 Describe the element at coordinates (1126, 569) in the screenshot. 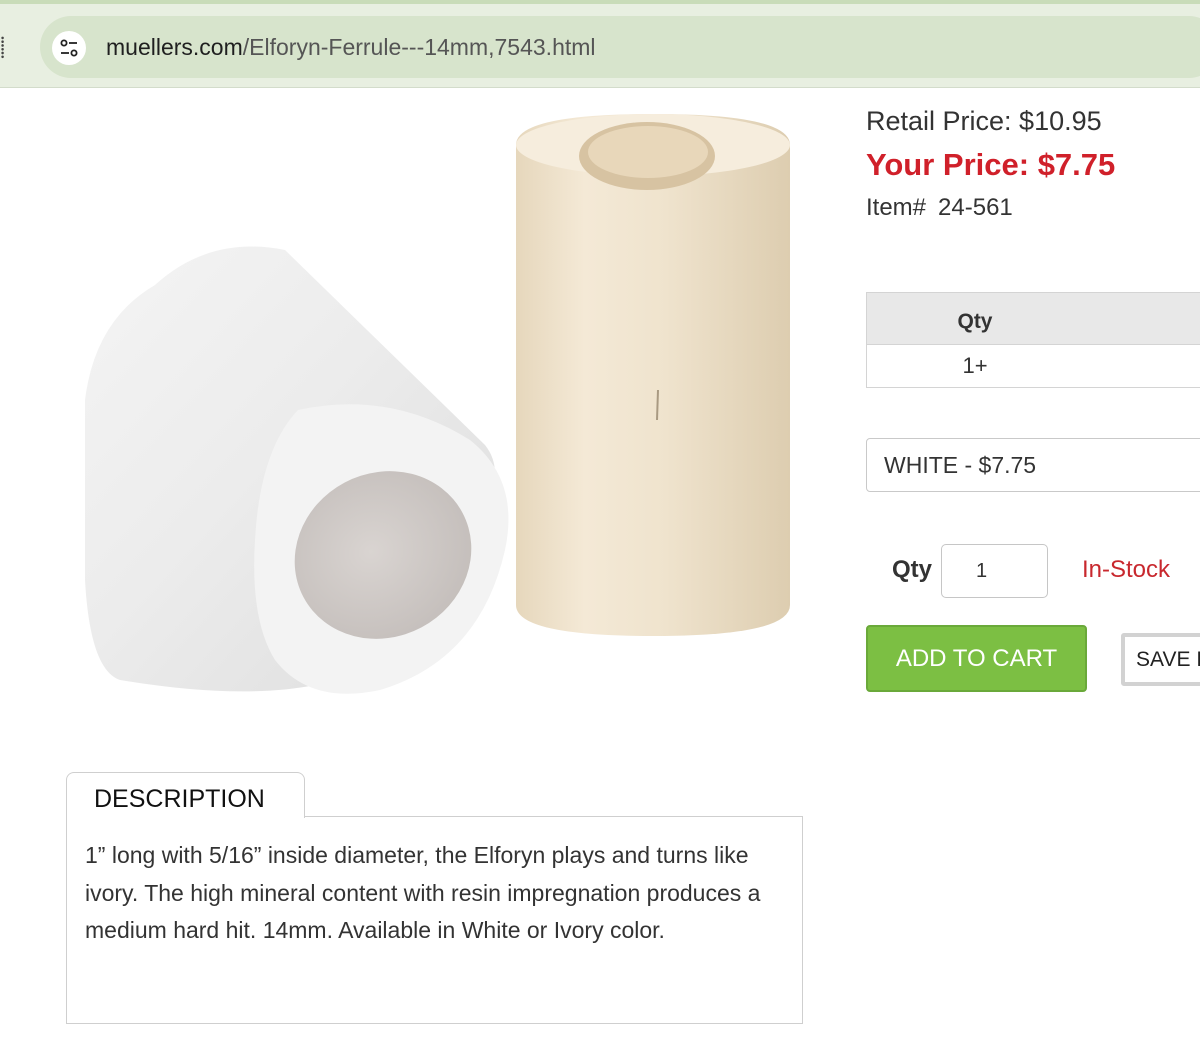

I see `stock-status: In-Stock` at that location.